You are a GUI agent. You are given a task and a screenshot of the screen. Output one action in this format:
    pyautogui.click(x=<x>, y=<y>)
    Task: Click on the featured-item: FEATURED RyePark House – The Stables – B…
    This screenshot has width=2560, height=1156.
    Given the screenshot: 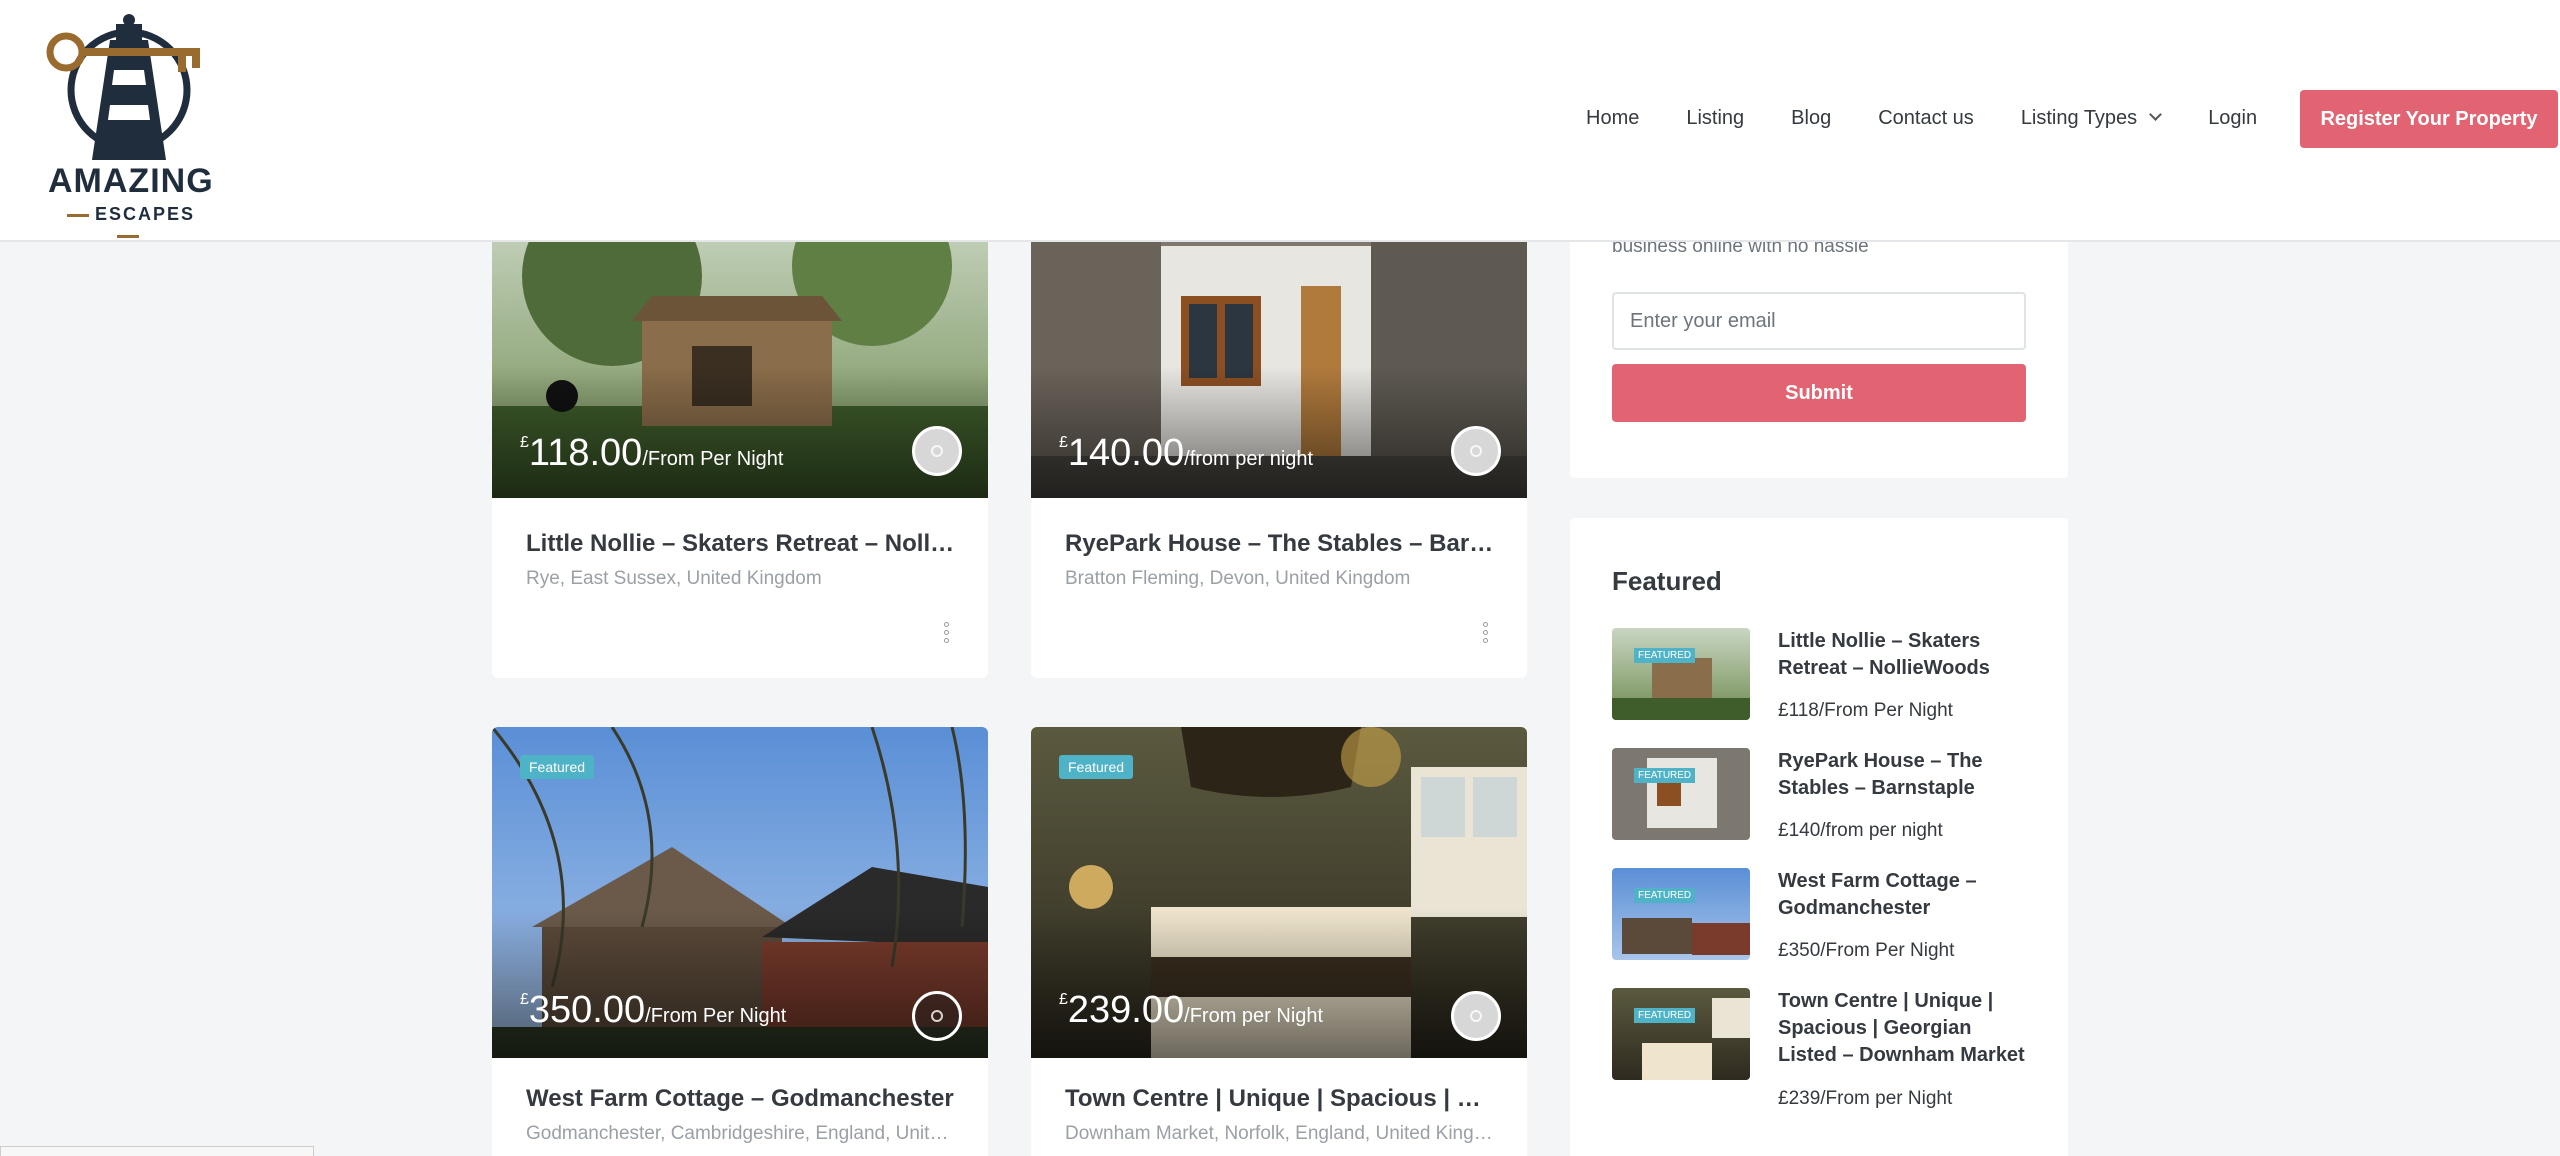 What is the action you would take?
    pyautogui.click(x=1822, y=796)
    